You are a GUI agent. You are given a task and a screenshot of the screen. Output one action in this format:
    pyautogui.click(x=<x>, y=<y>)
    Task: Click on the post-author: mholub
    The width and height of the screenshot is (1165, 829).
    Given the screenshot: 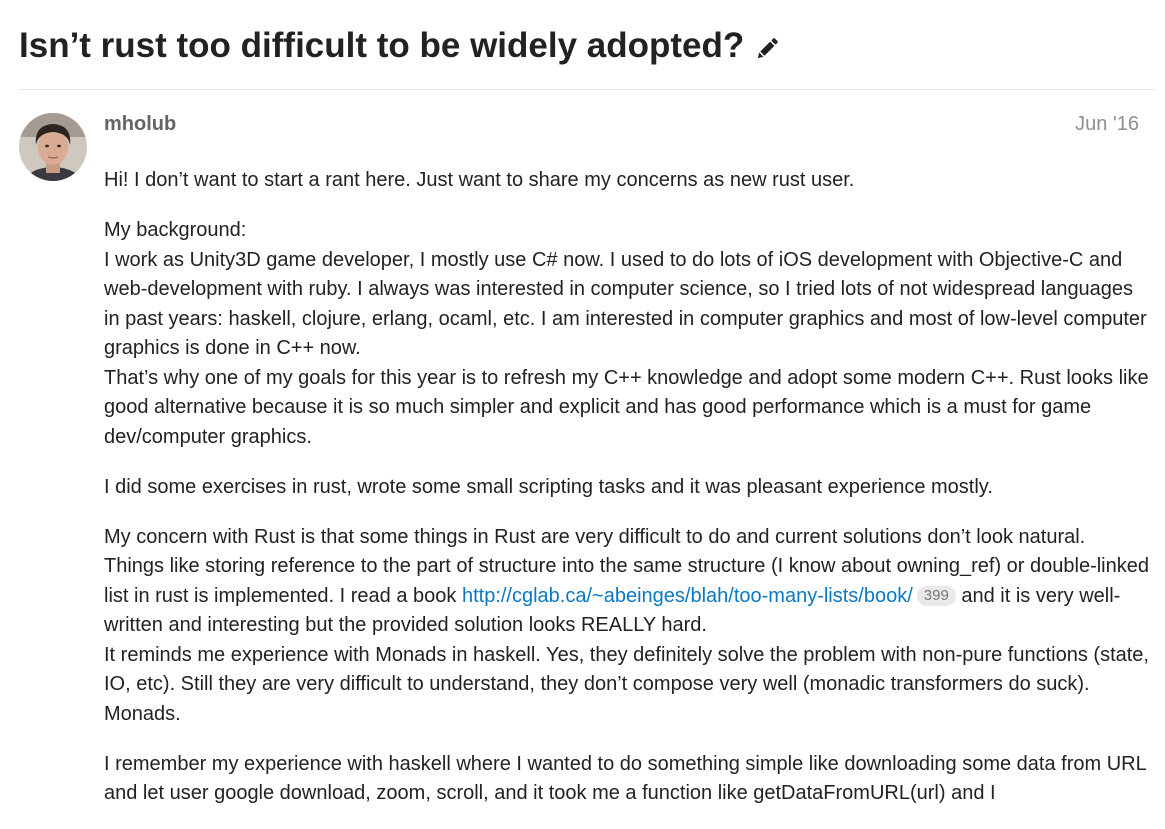 What is the action you would take?
    pyautogui.click(x=140, y=124)
    